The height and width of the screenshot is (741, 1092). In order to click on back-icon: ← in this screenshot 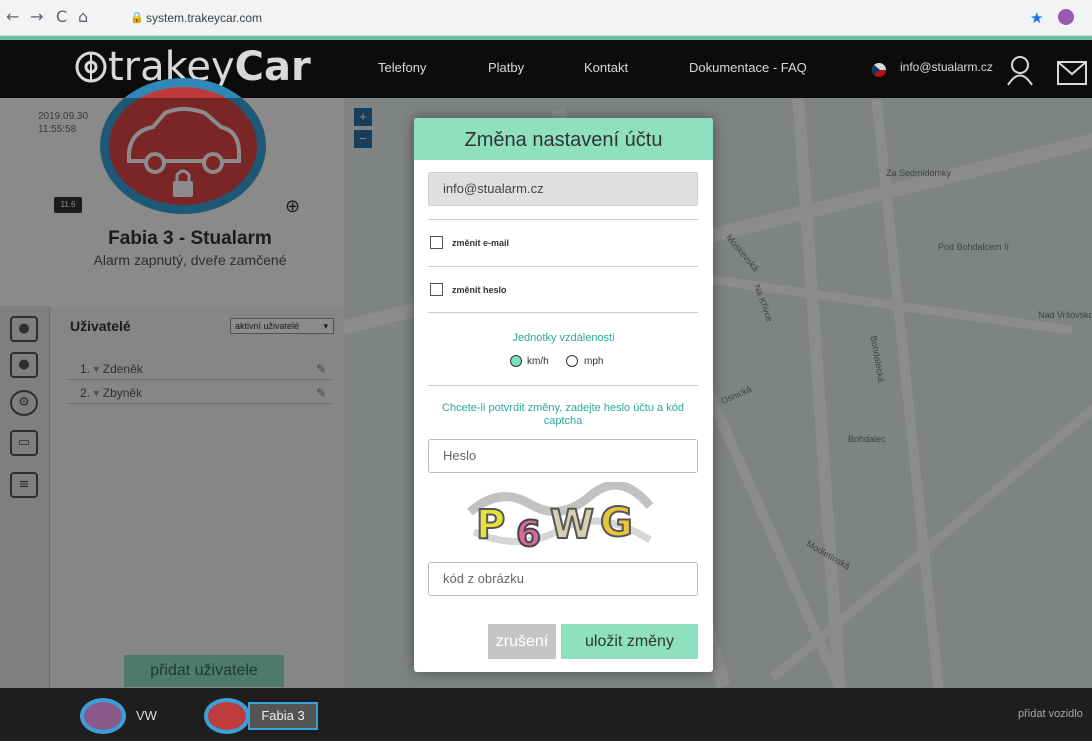, I will do `click(12, 17)`.